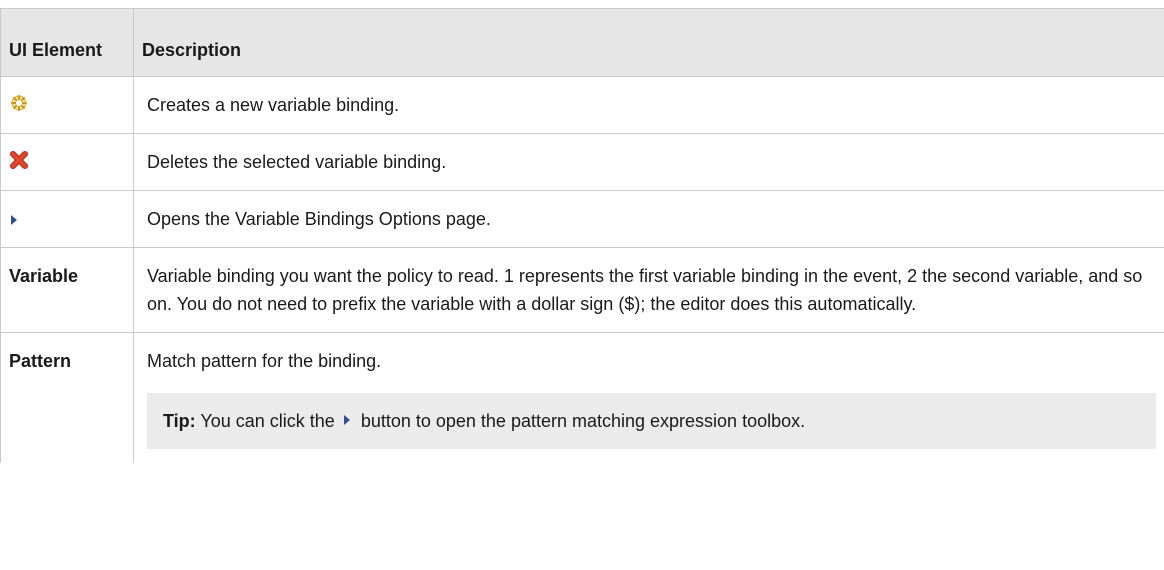  What do you see at coordinates (19, 103) in the screenshot?
I see `new-binding-icon` at bounding box center [19, 103].